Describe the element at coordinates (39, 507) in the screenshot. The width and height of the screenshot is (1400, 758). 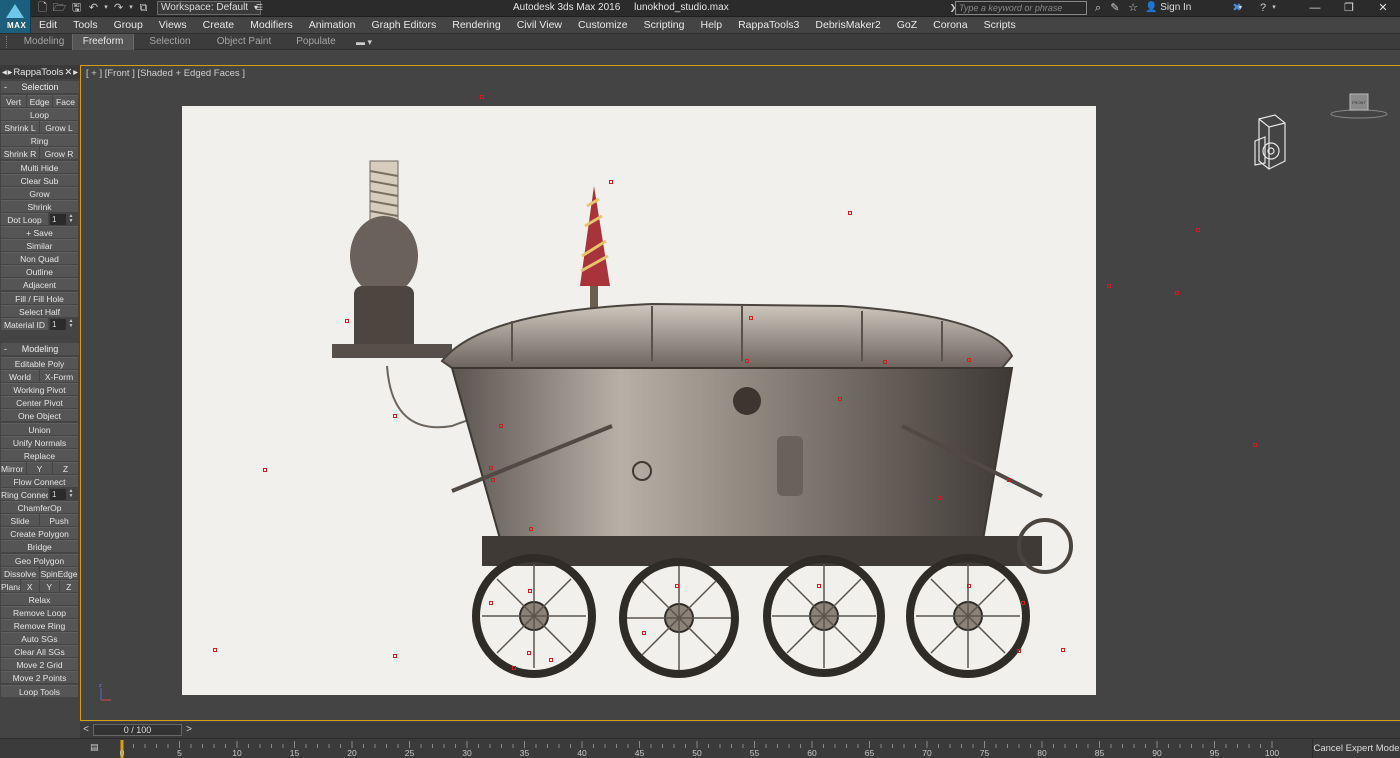
I see `btn-chamferop: ChamferOp` at that location.